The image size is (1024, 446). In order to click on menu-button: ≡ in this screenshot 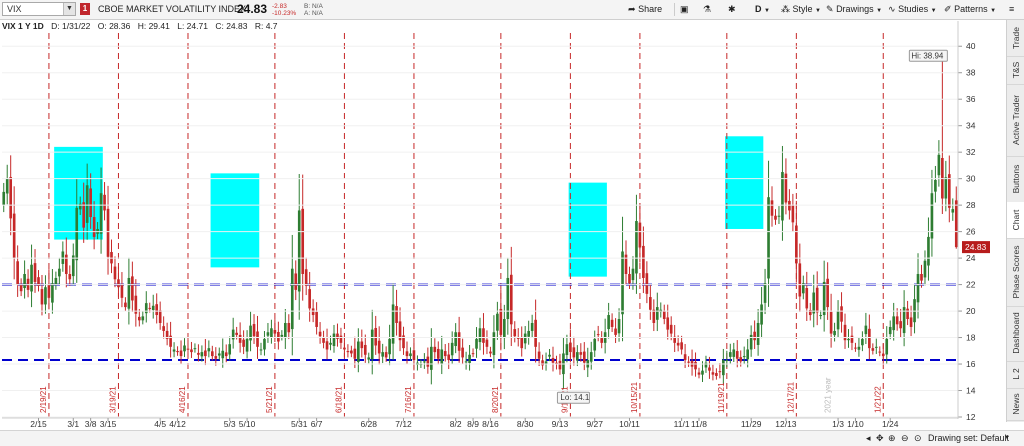, I will do `click(1011, 9)`.